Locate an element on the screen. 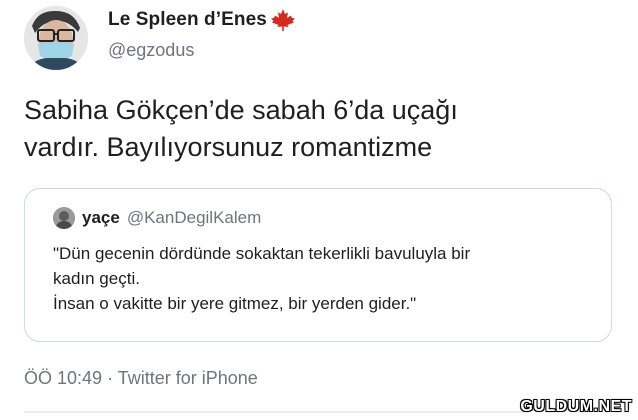  tweet-timestamp: ÖÖ 10:49 is located at coordinates (63, 378).